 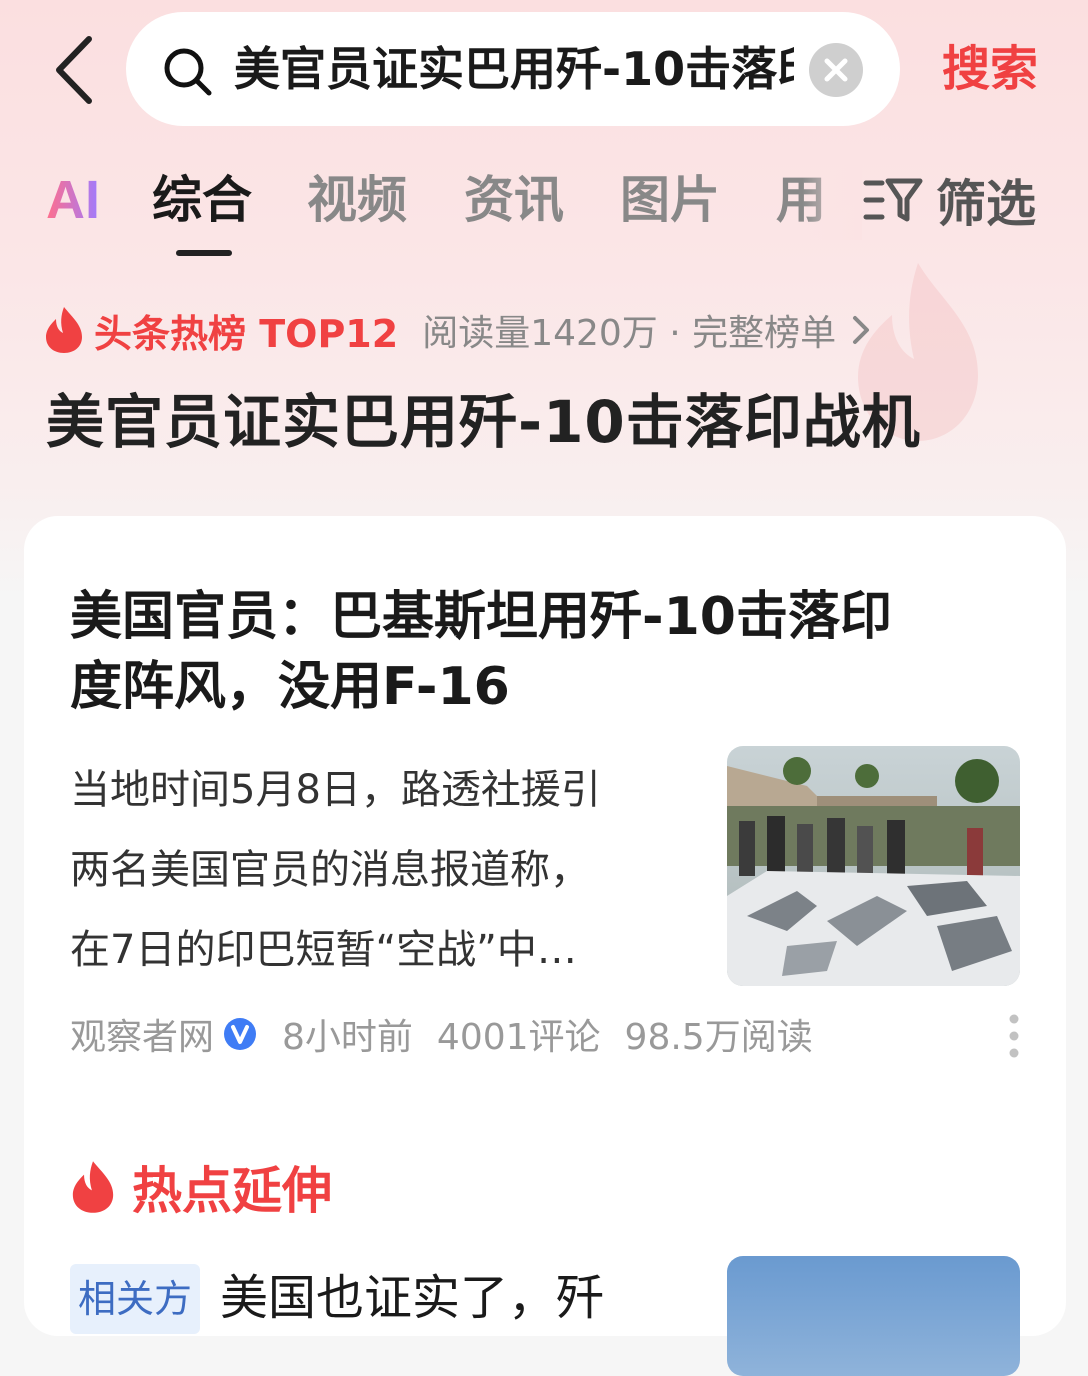 I want to click on more-vertical-icon, so click(x=1014, y=1036).